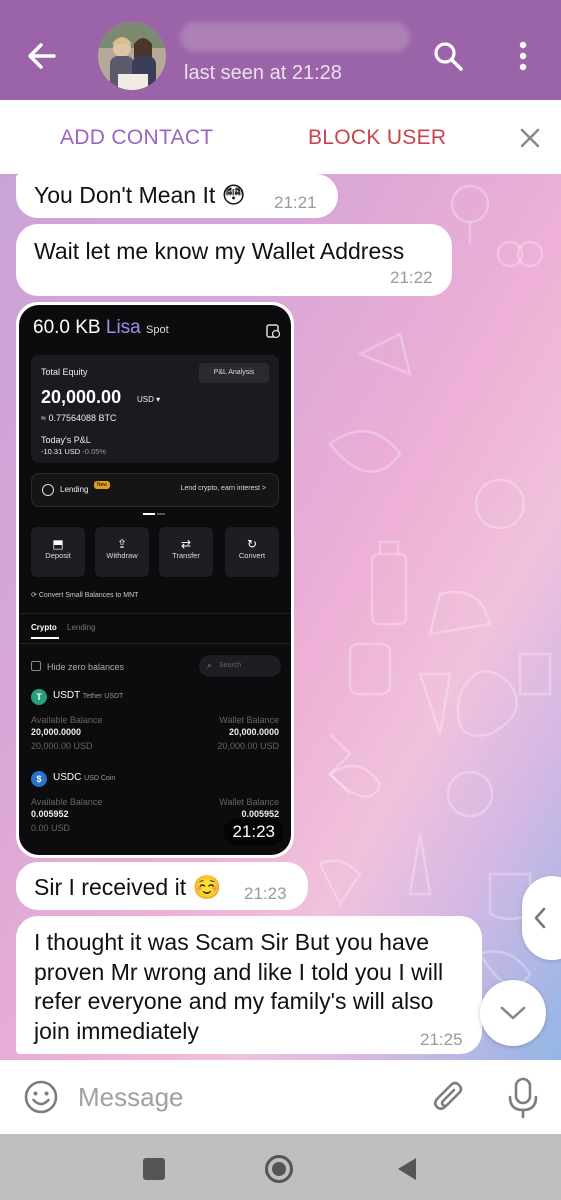 The image size is (561, 1200). Describe the element at coordinates (48, 490) in the screenshot. I see `lending-icon` at that location.